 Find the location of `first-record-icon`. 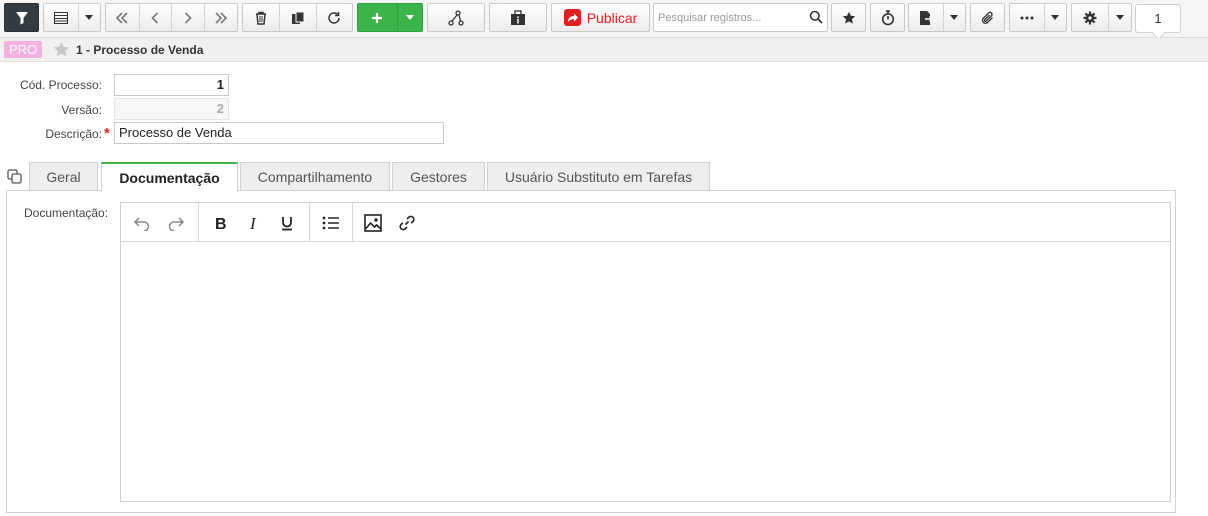

first-record-icon is located at coordinates (122, 17).